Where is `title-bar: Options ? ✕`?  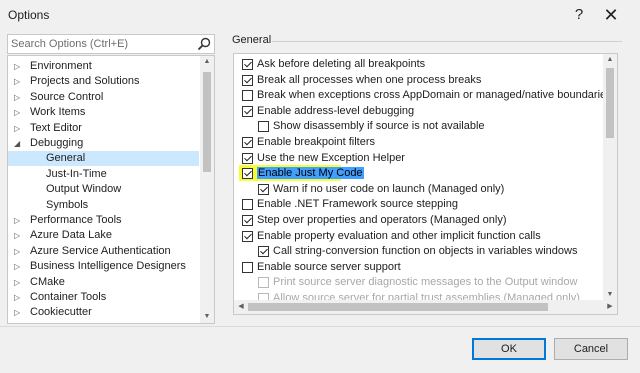 title-bar: Options ? ✕ is located at coordinates (320, 15).